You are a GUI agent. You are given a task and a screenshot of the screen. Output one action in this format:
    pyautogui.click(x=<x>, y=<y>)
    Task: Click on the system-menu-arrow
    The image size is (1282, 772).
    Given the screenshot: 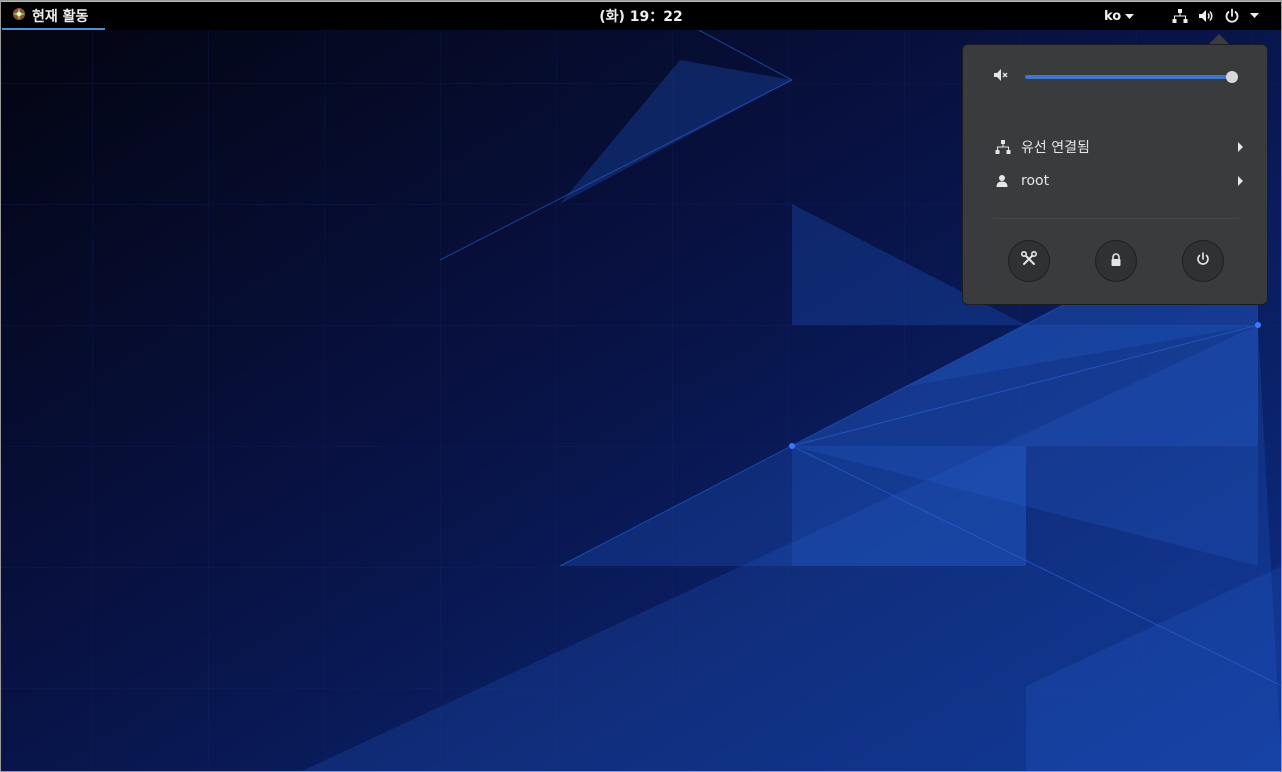 What is the action you would take?
    pyautogui.click(x=1219, y=39)
    